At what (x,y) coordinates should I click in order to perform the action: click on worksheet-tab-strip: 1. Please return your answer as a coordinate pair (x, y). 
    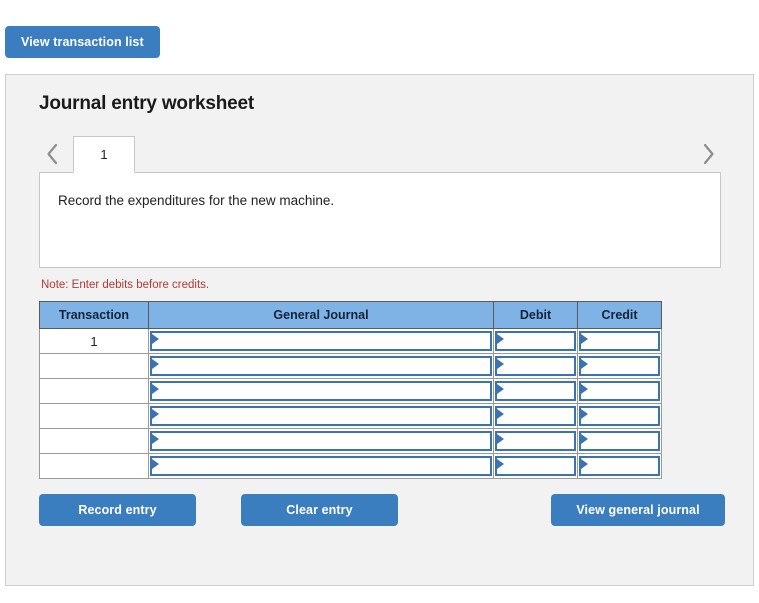
    Looking at the image, I should click on (380, 154).